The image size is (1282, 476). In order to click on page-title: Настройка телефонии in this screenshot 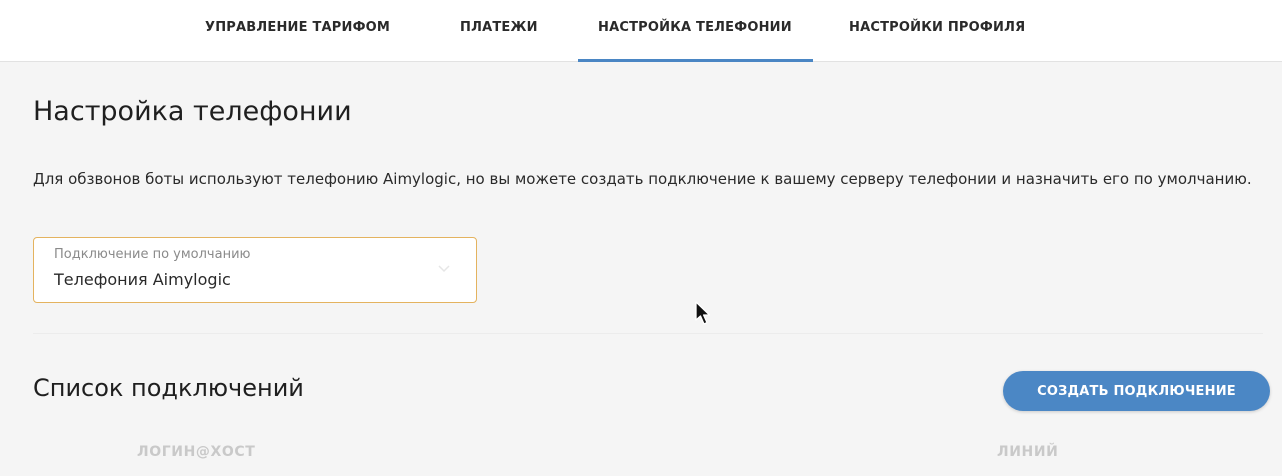, I will do `click(192, 111)`.